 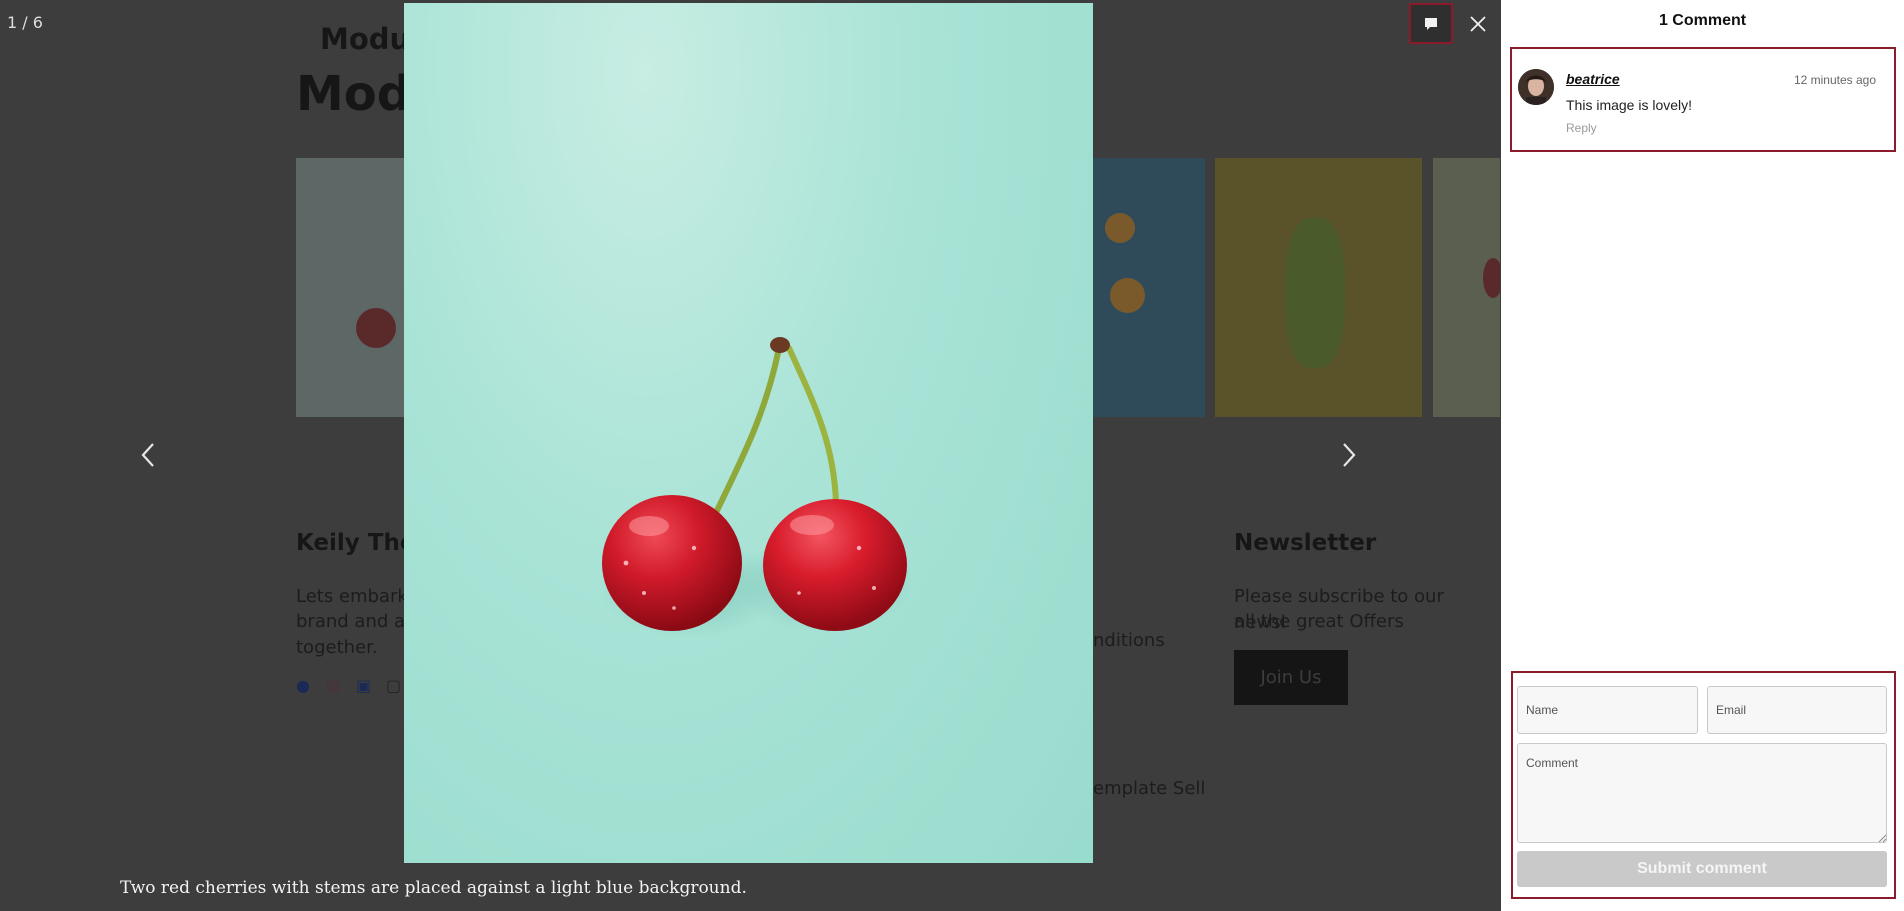 I want to click on close-icon, so click(x=1478, y=23).